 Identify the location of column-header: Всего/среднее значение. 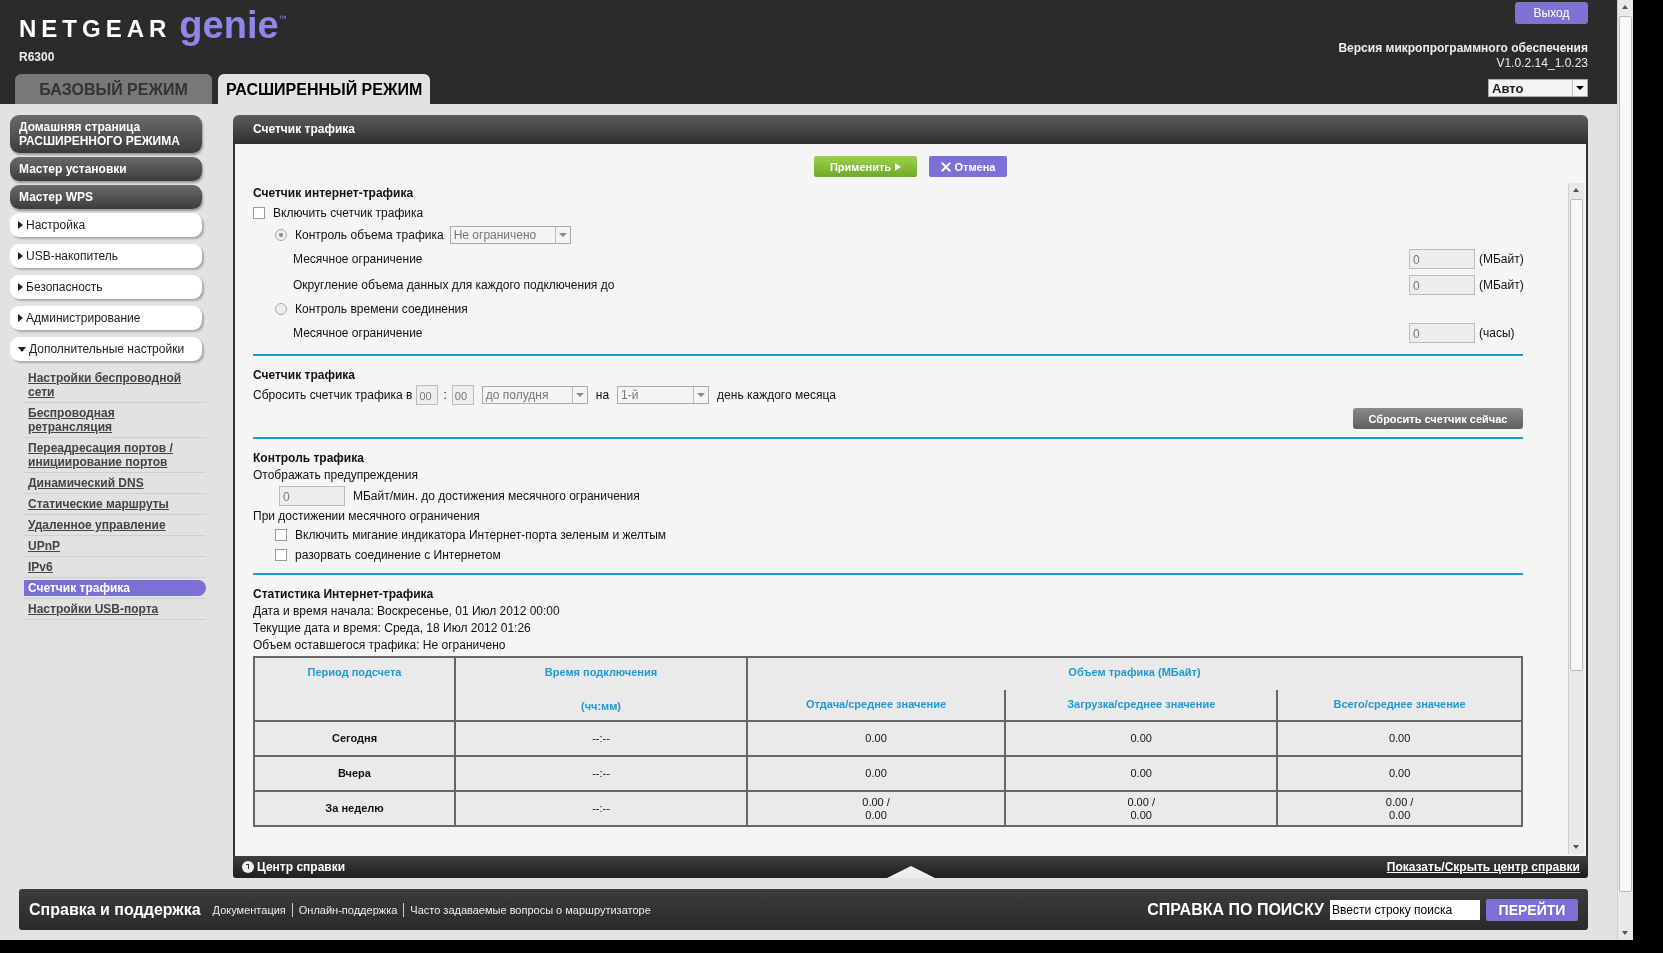
(1399, 705).